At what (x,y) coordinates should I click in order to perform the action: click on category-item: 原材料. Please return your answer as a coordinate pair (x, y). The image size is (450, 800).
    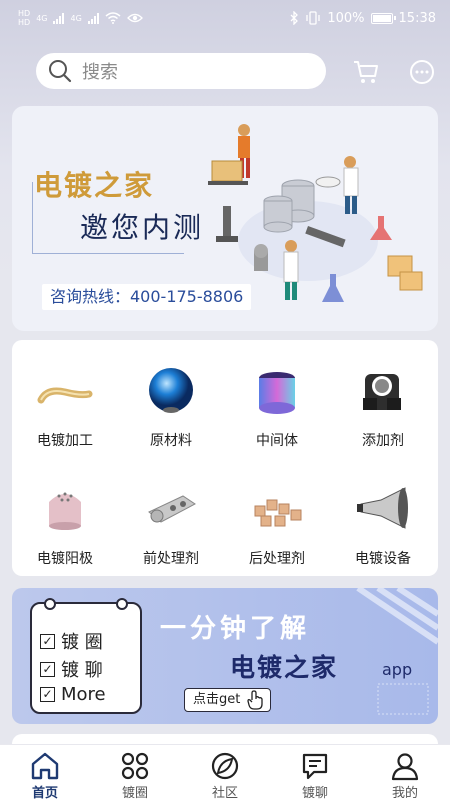
    Looking at the image, I should click on (171, 401).